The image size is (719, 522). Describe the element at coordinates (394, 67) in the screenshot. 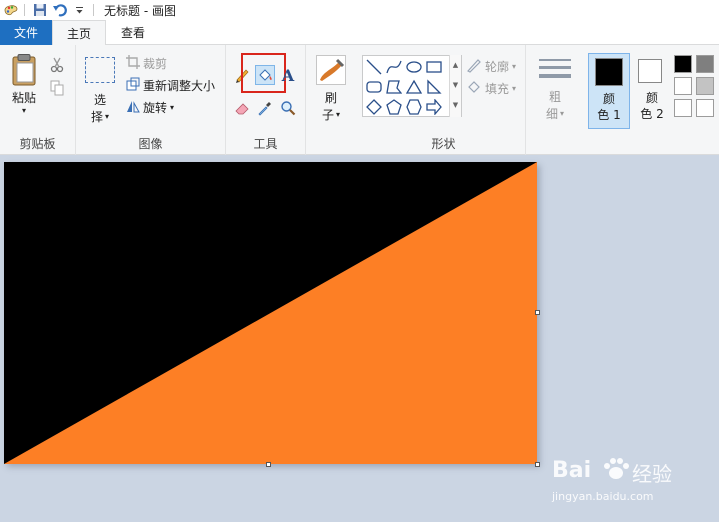

I see `curve-shape-icon` at that location.